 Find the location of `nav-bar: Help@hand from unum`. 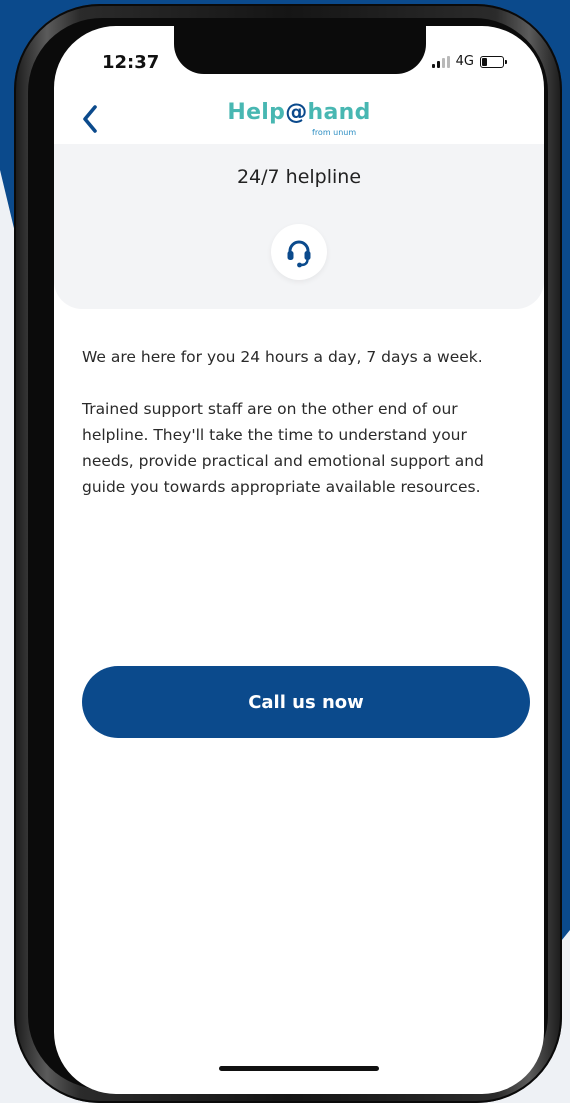

nav-bar: Help@hand from unum is located at coordinates (299, 119).